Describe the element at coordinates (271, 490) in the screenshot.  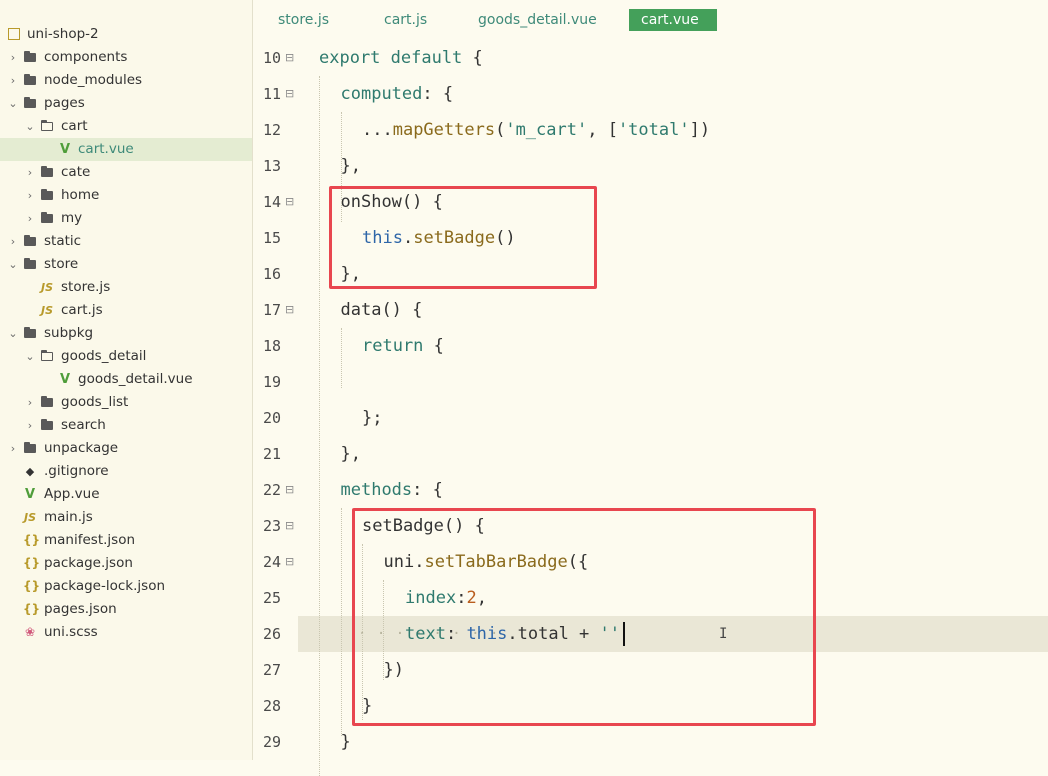
I see `line-number: 22` at that location.